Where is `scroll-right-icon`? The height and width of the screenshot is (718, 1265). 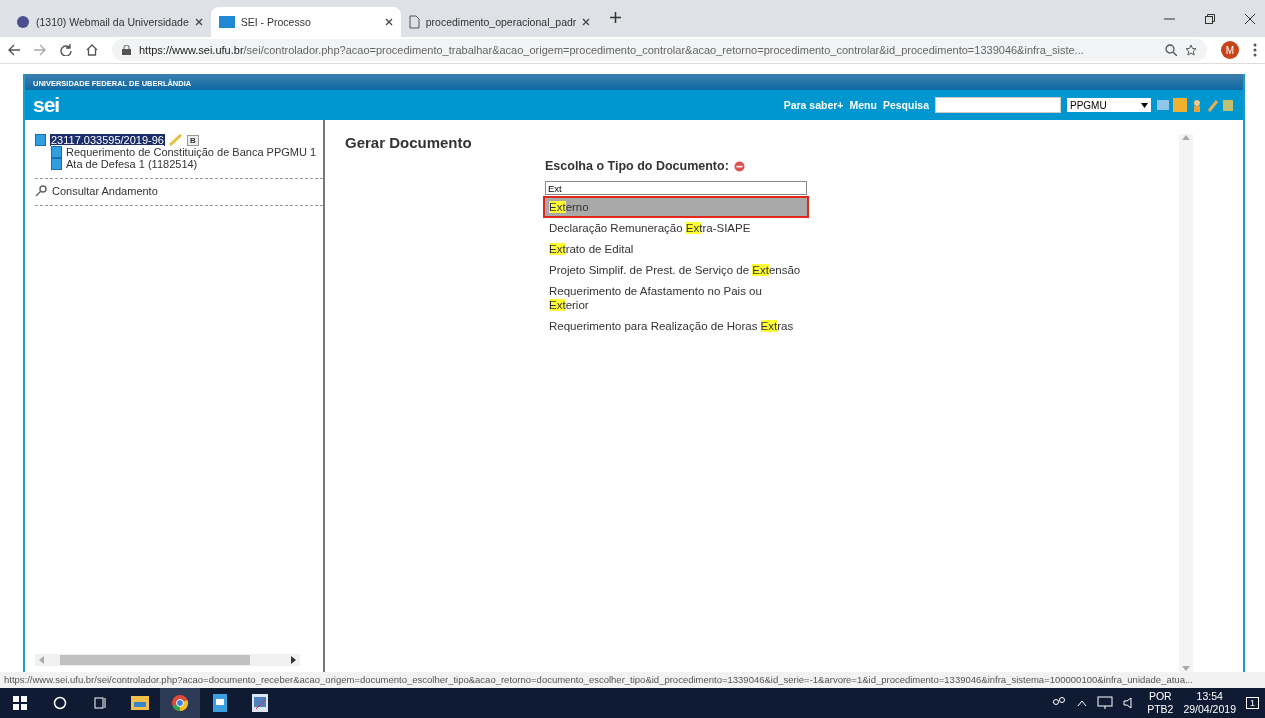
scroll-right-icon is located at coordinates (293, 660).